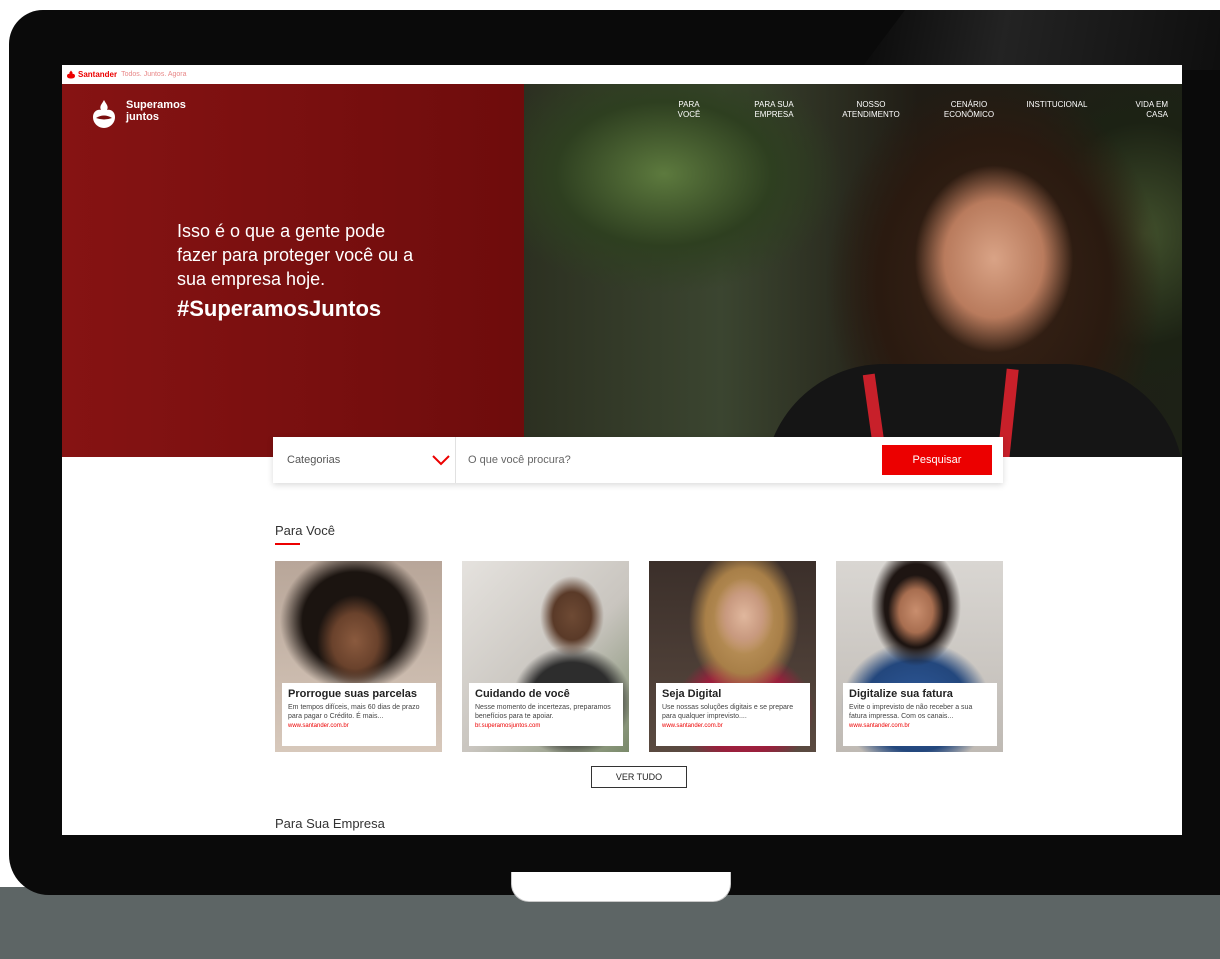  Describe the element at coordinates (1151, 104) in the screenshot. I see `nav-vida-em-casa-line1: VIDA EM` at that location.